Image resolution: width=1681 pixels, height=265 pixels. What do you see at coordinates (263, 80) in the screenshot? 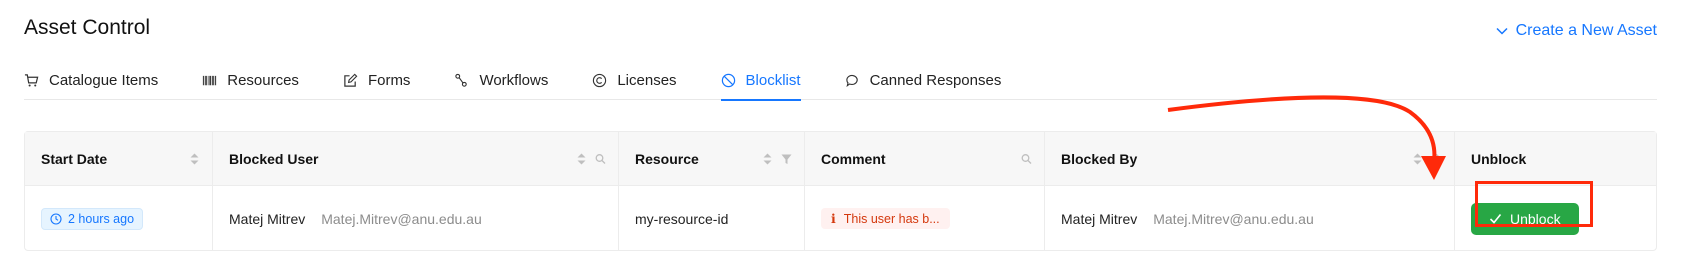
I see `tab-label: Resources` at bounding box center [263, 80].